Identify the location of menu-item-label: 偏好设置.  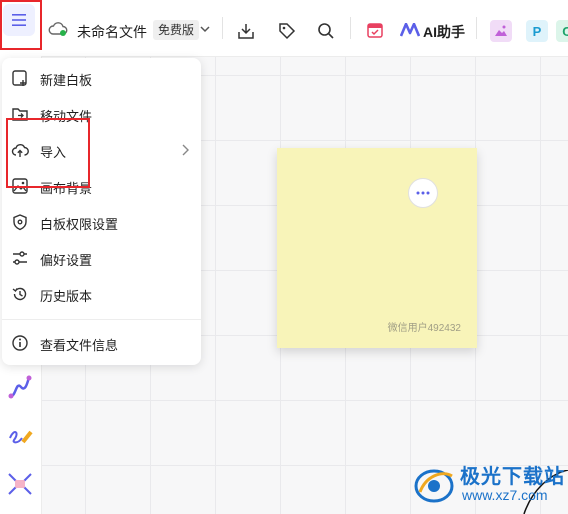
(66, 260).